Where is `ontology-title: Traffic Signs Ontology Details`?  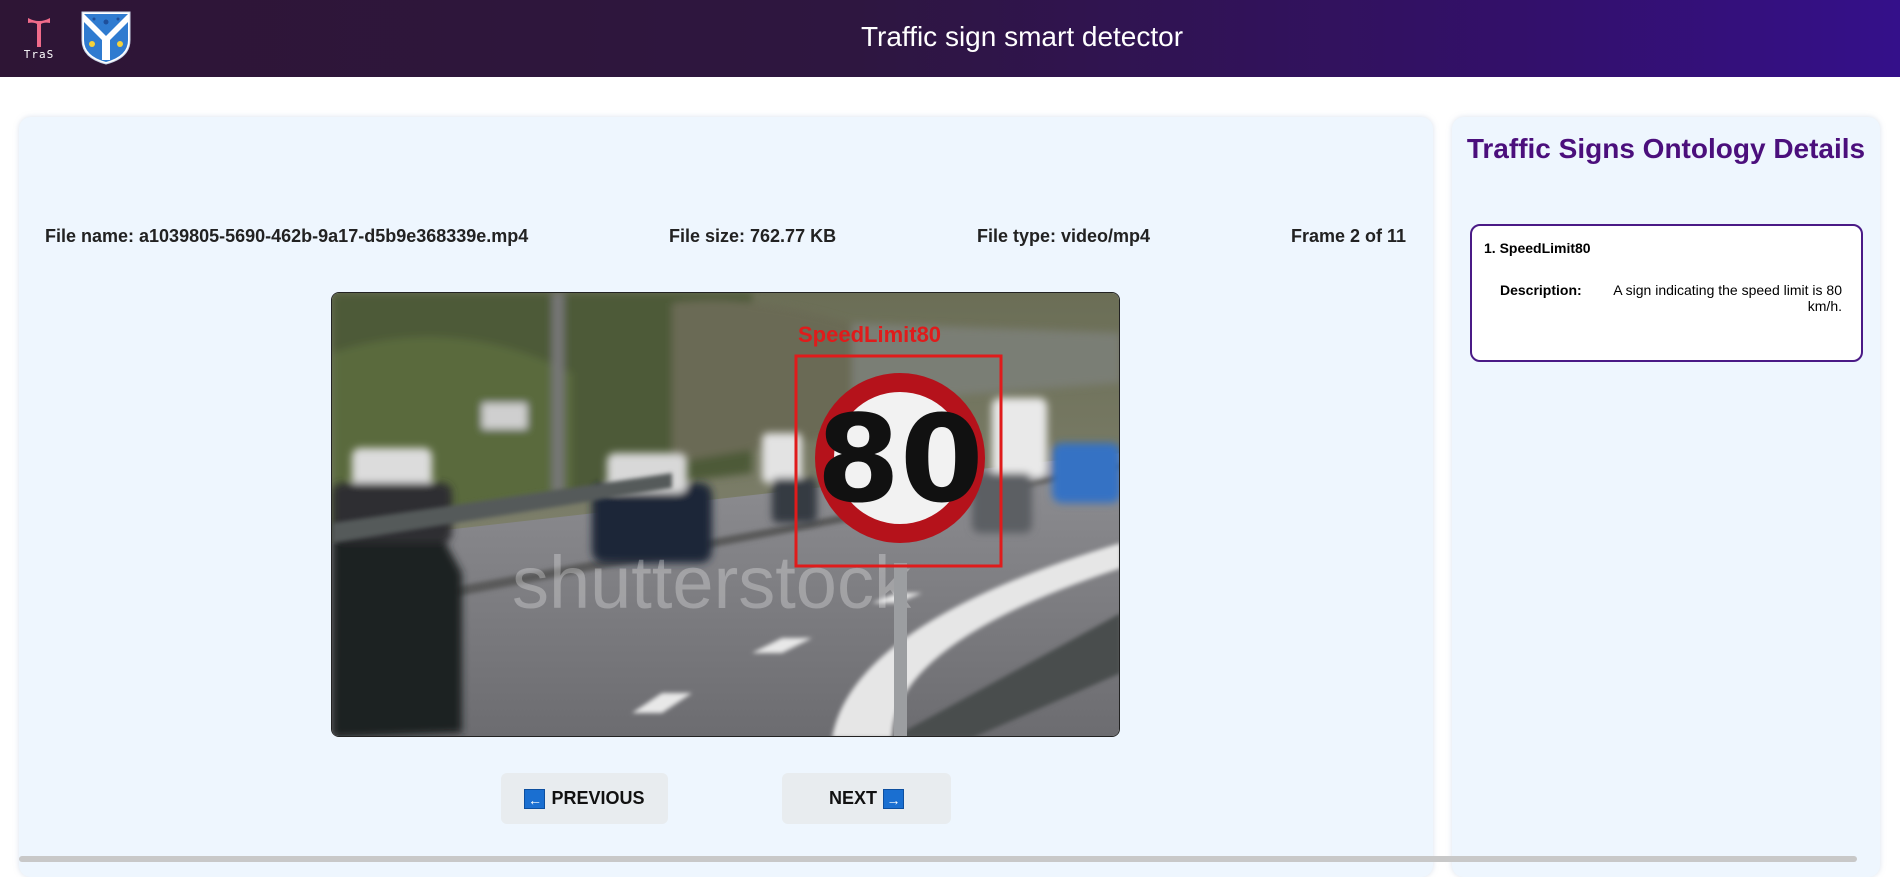
ontology-title: Traffic Signs Ontology Details is located at coordinates (1666, 148).